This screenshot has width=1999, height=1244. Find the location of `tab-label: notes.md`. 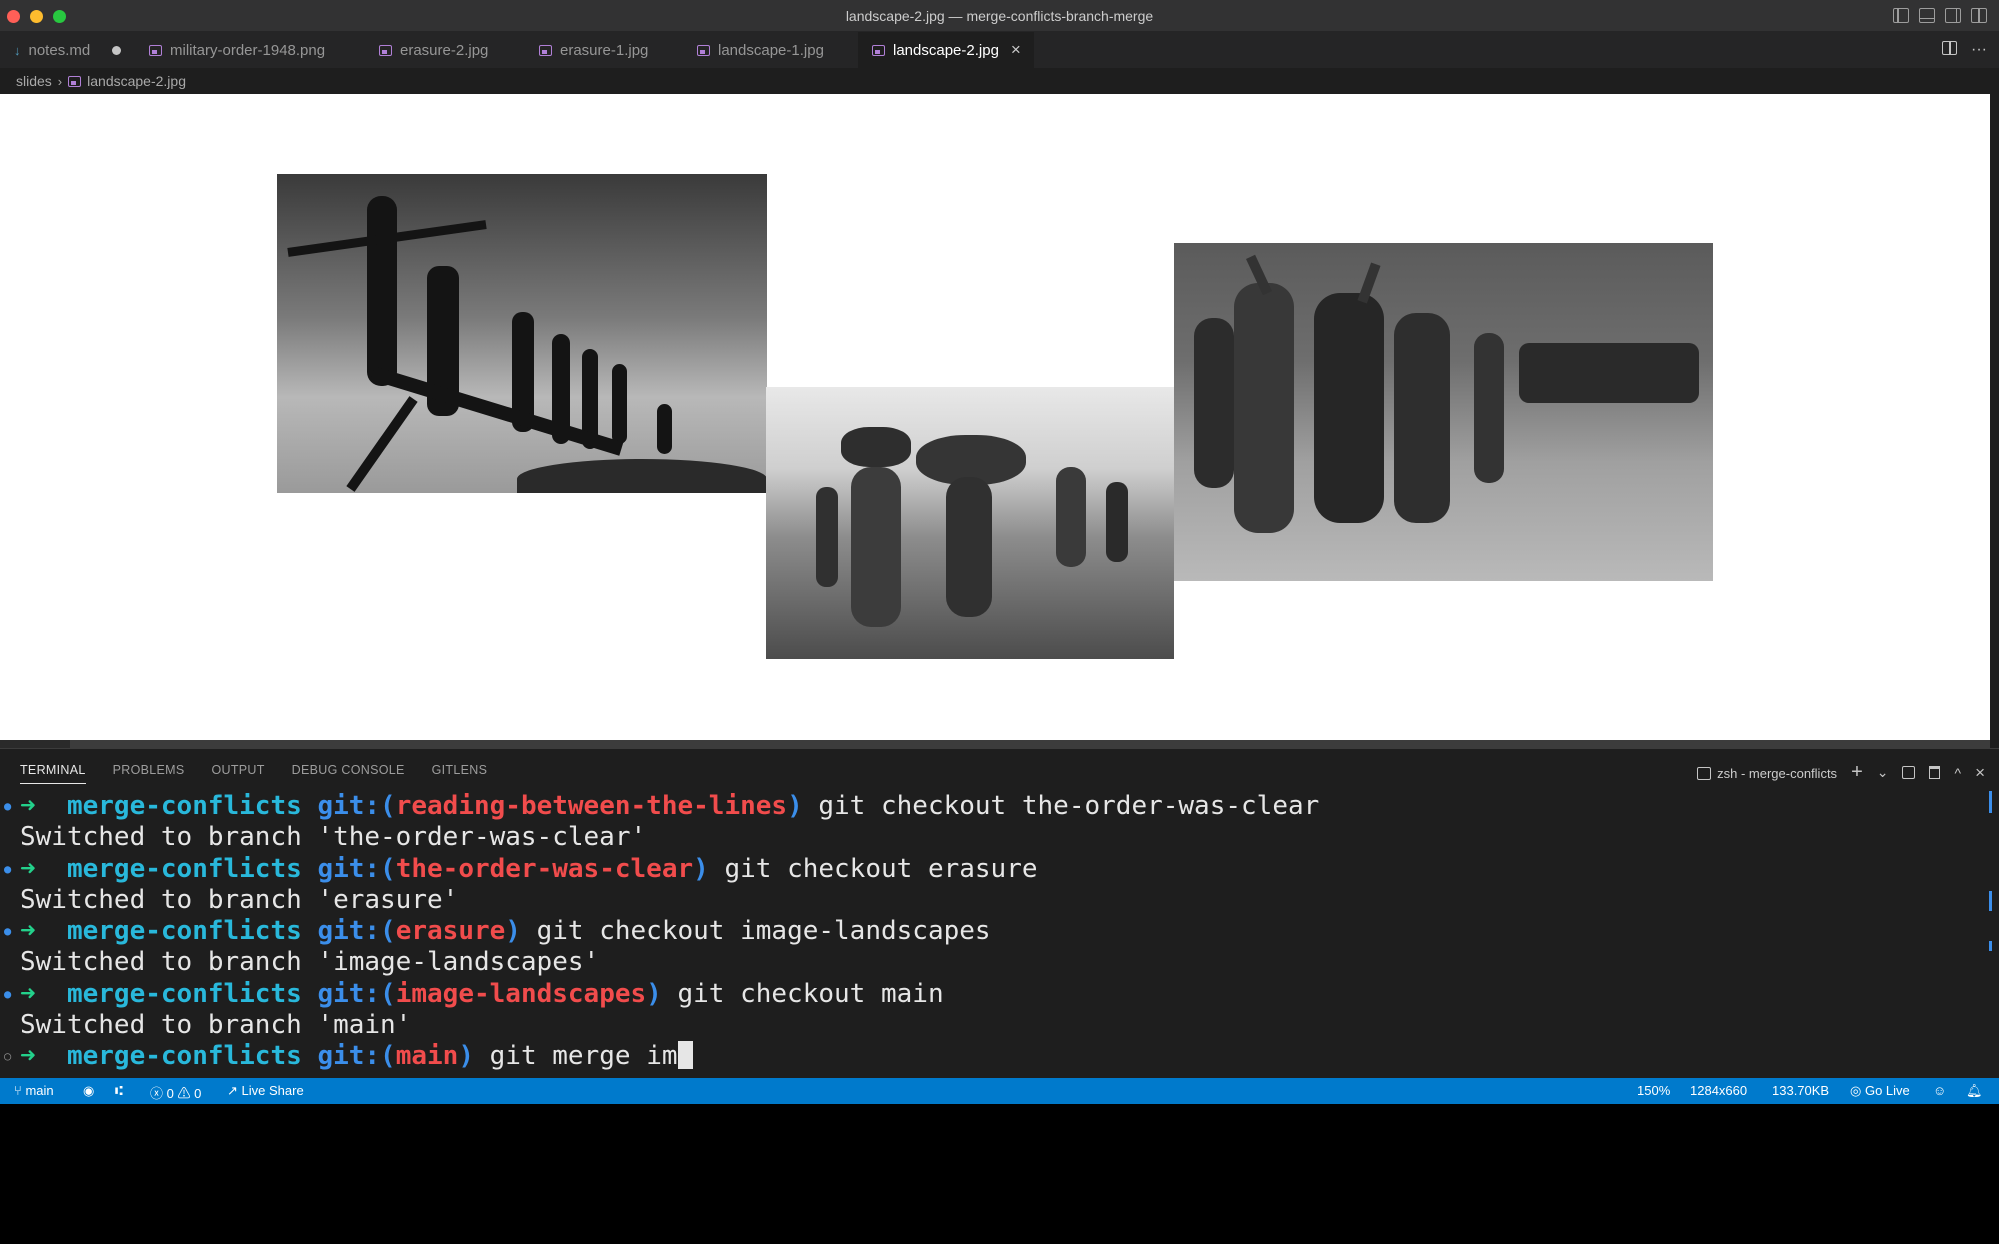

tab-label: notes.md is located at coordinates (59, 50).